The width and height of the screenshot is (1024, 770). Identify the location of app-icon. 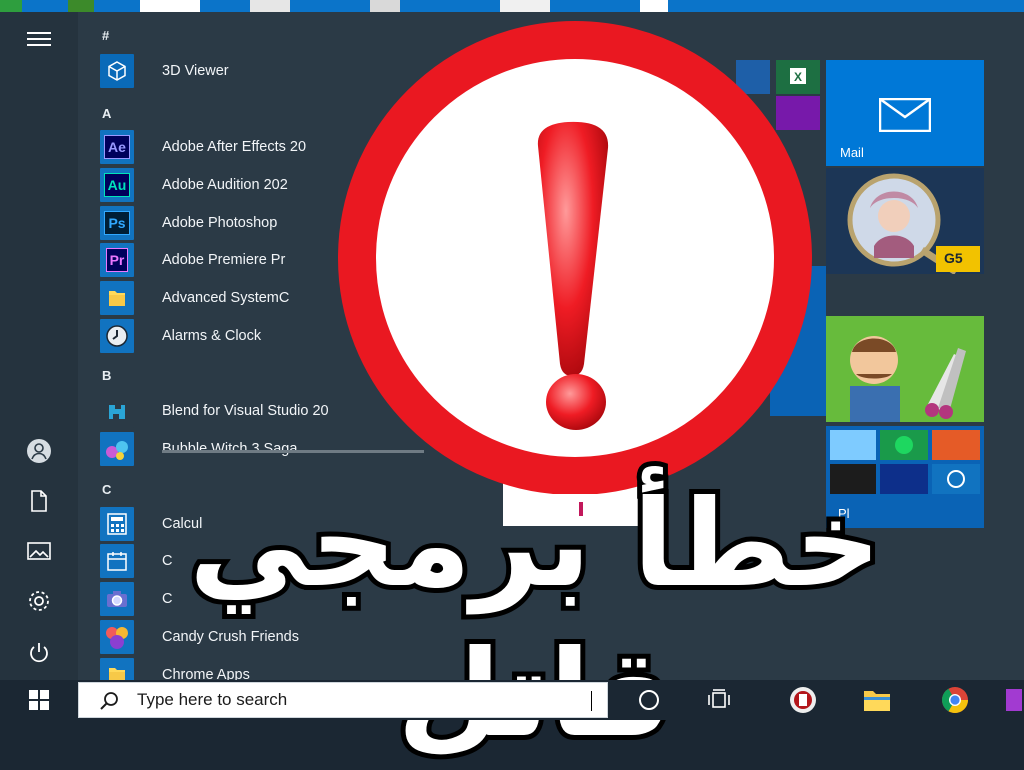
(1014, 700).